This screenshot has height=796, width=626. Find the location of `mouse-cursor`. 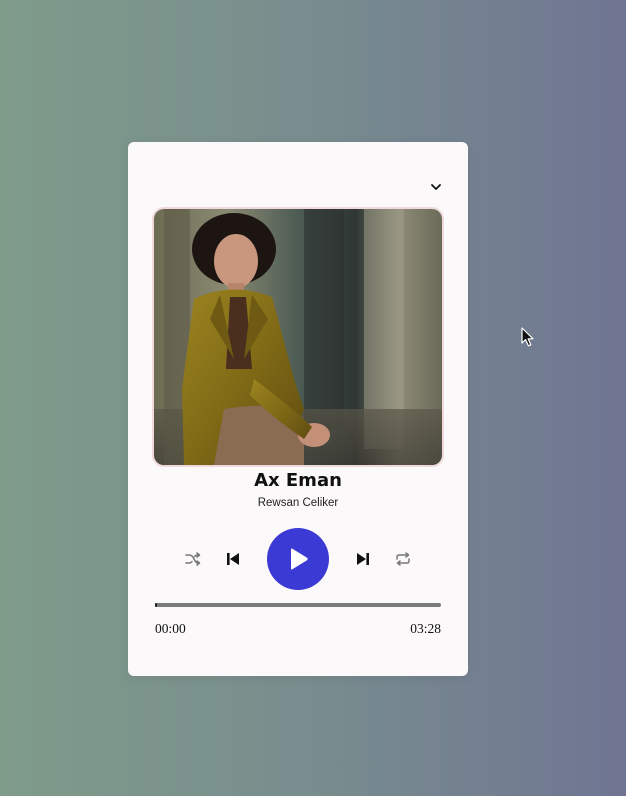

mouse-cursor is located at coordinates (528, 339).